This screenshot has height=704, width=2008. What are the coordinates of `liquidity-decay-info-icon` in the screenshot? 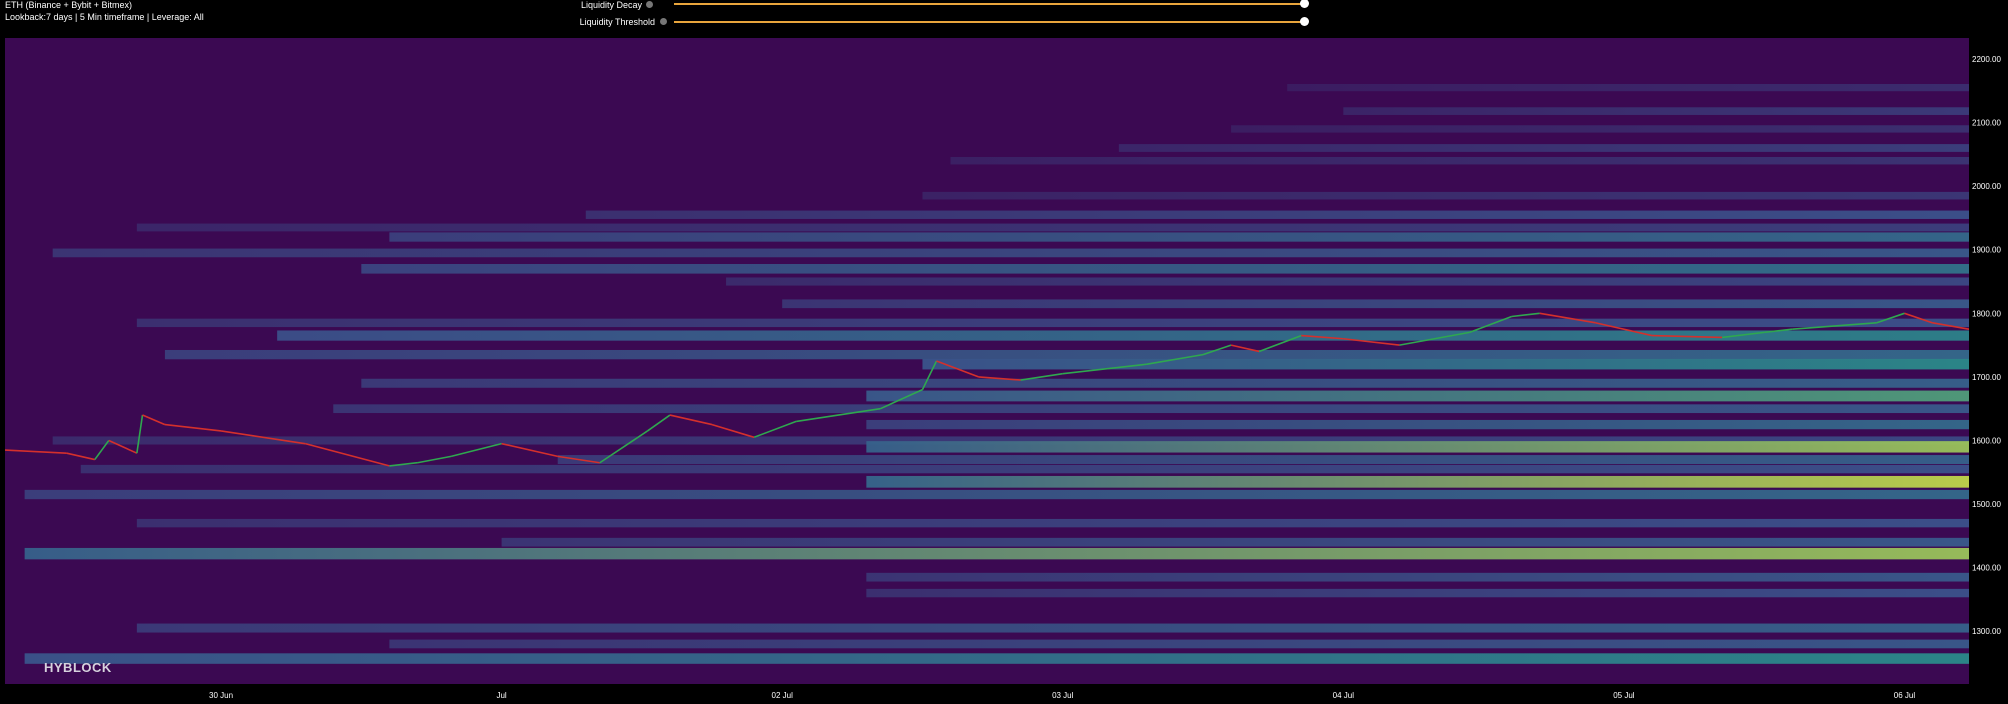 It's located at (649, 4).